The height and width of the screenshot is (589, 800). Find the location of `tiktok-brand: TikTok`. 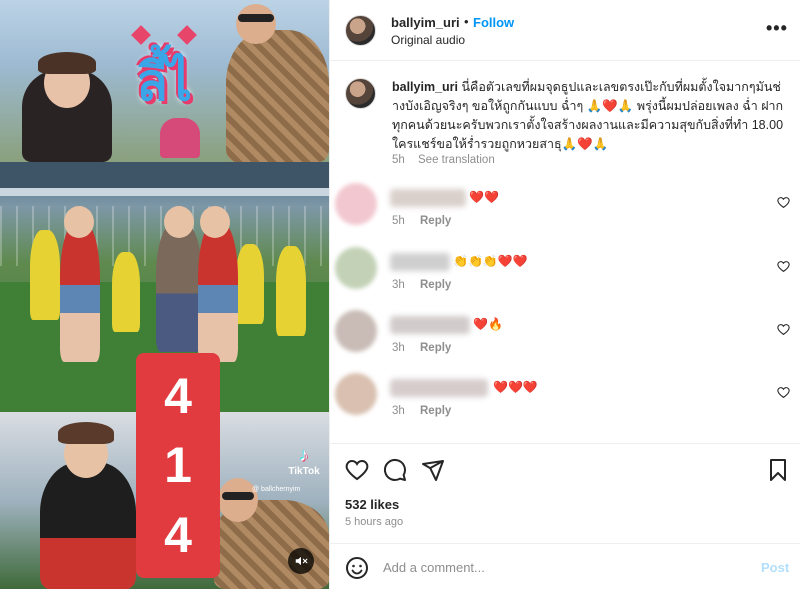

tiktok-brand: TikTok is located at coordinates (304, 471).